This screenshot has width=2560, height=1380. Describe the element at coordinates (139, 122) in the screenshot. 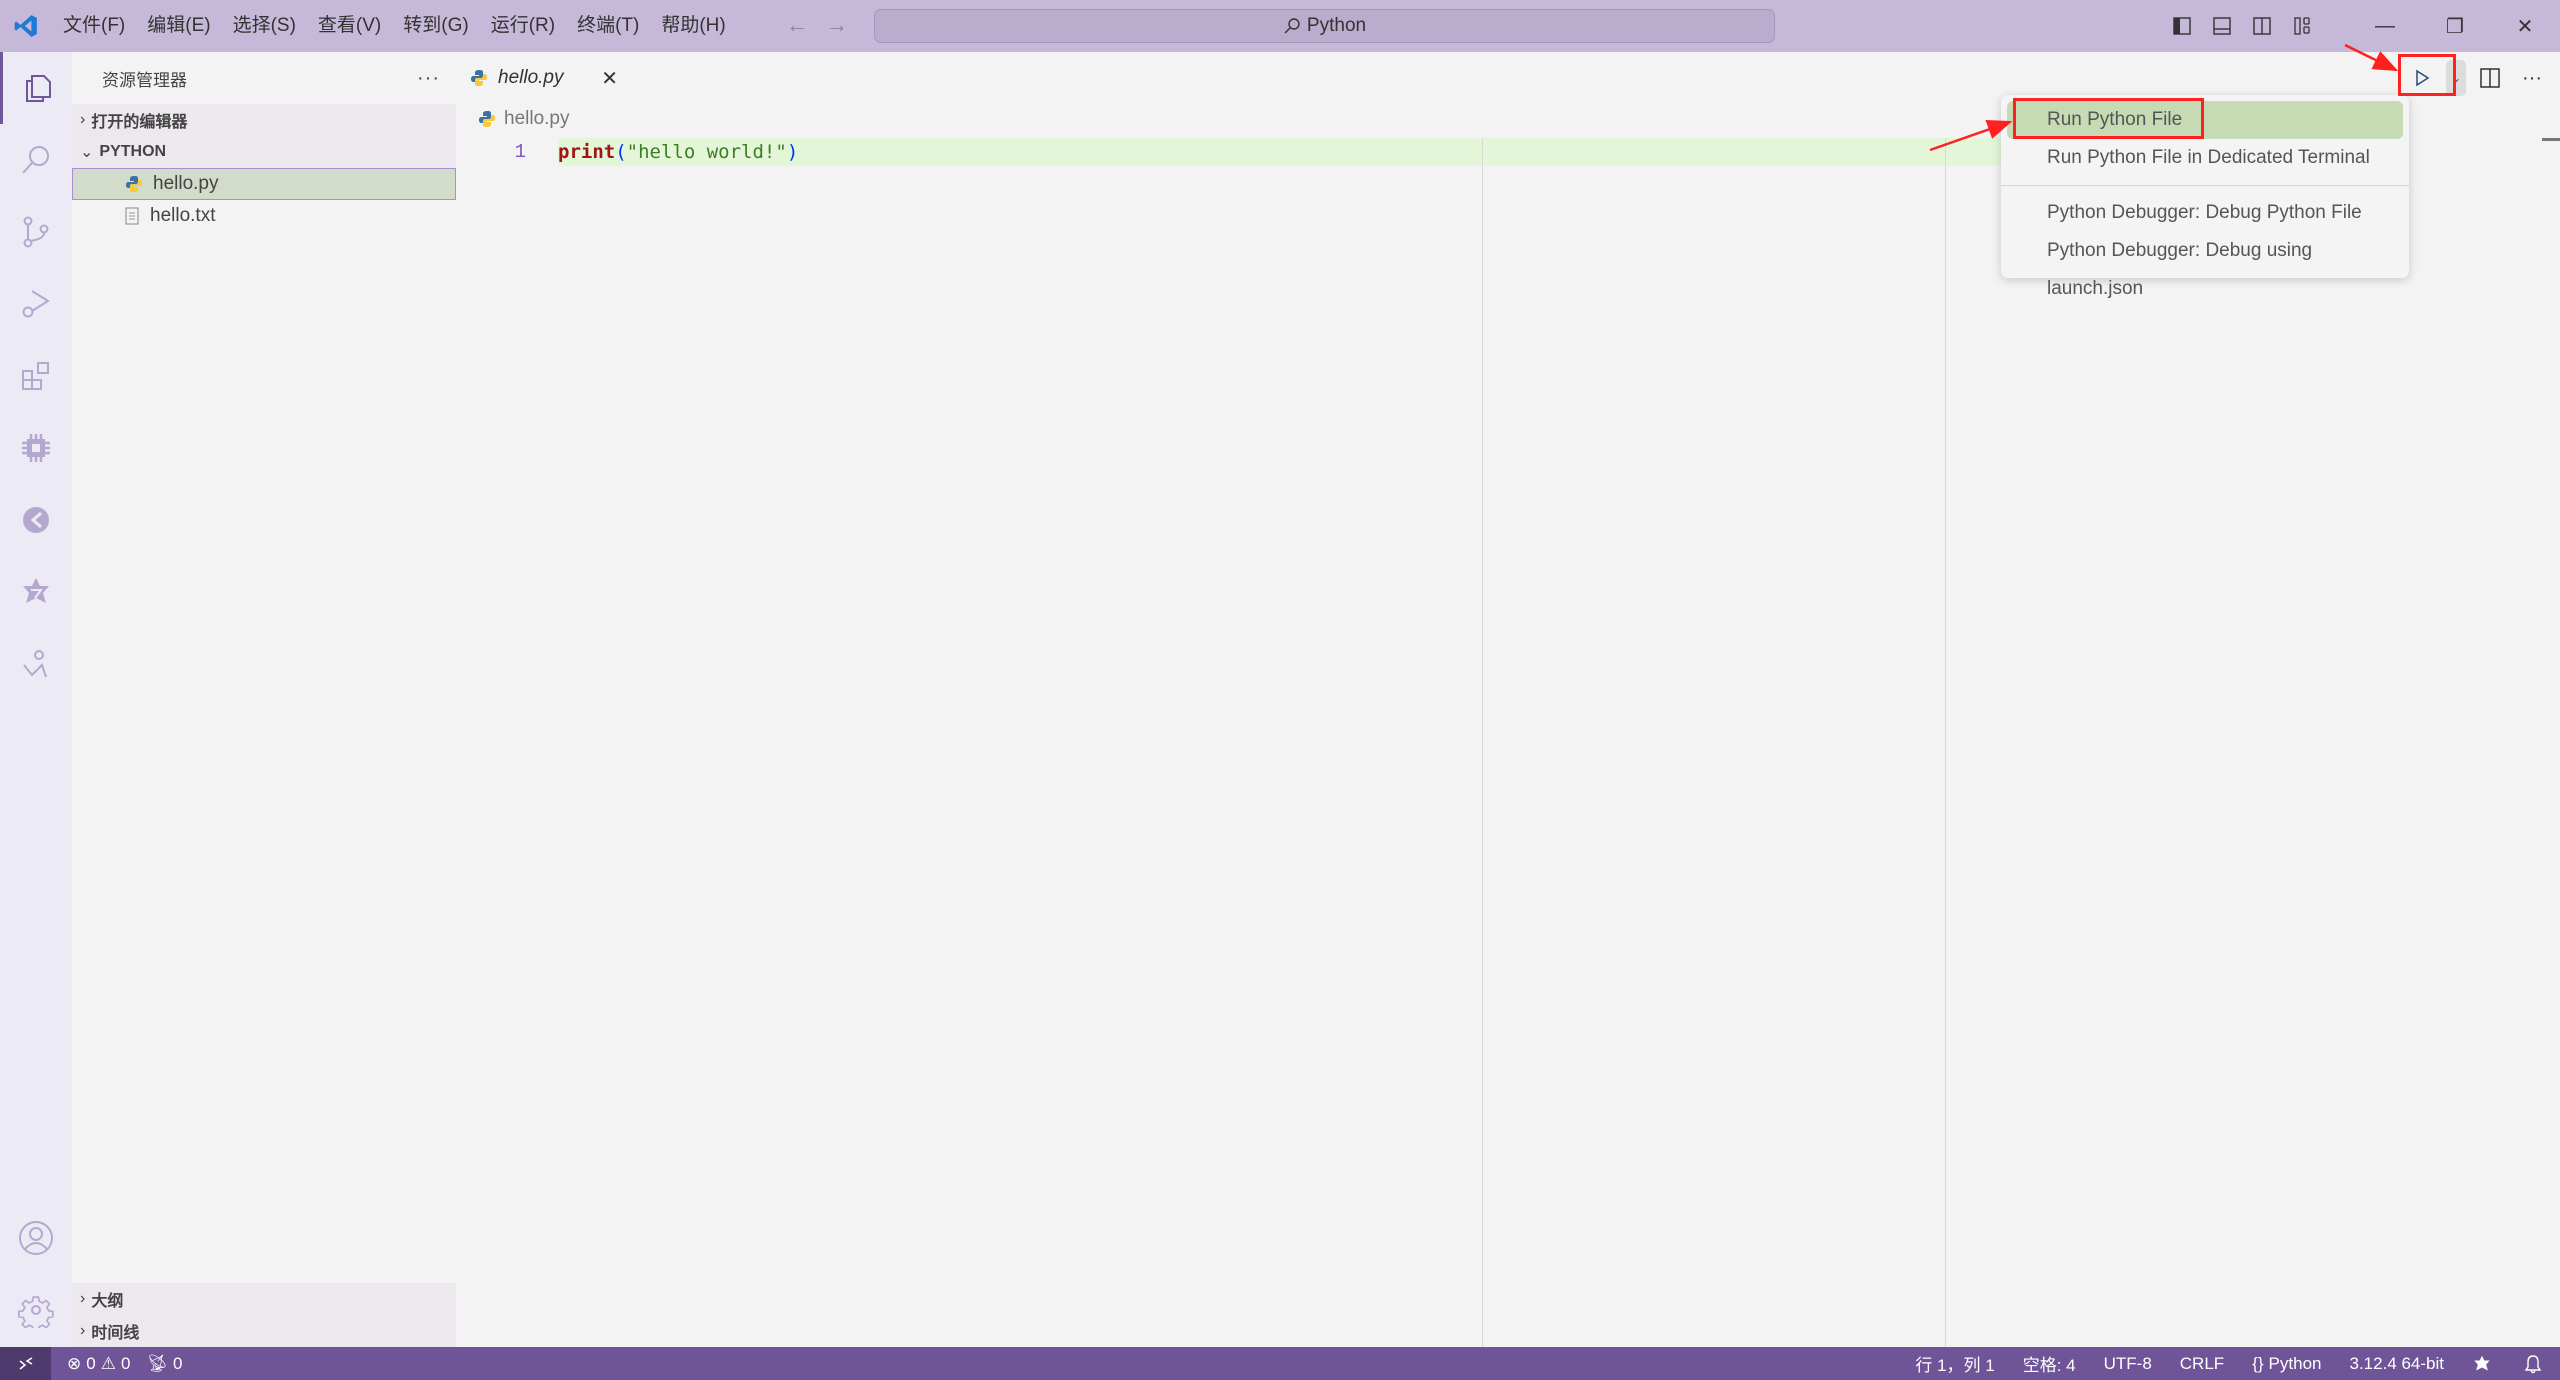

I see `open-editors-label: 打开的编辑器` at that location.